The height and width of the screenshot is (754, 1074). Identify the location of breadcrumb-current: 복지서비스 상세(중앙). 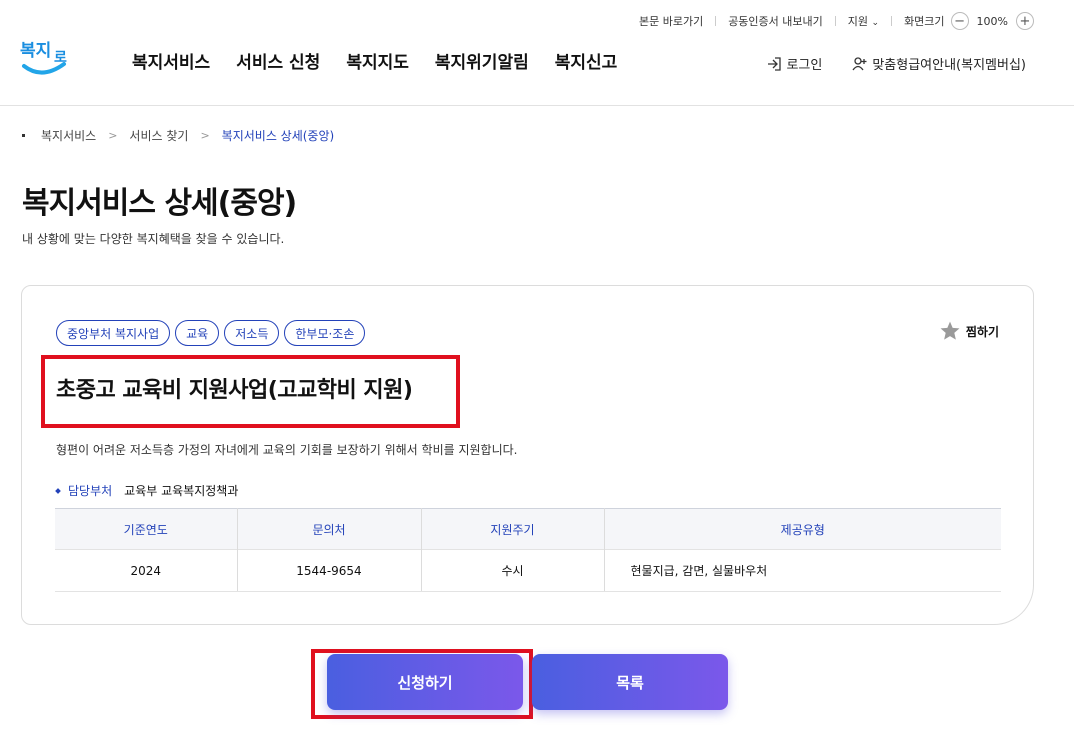
(278, 136).